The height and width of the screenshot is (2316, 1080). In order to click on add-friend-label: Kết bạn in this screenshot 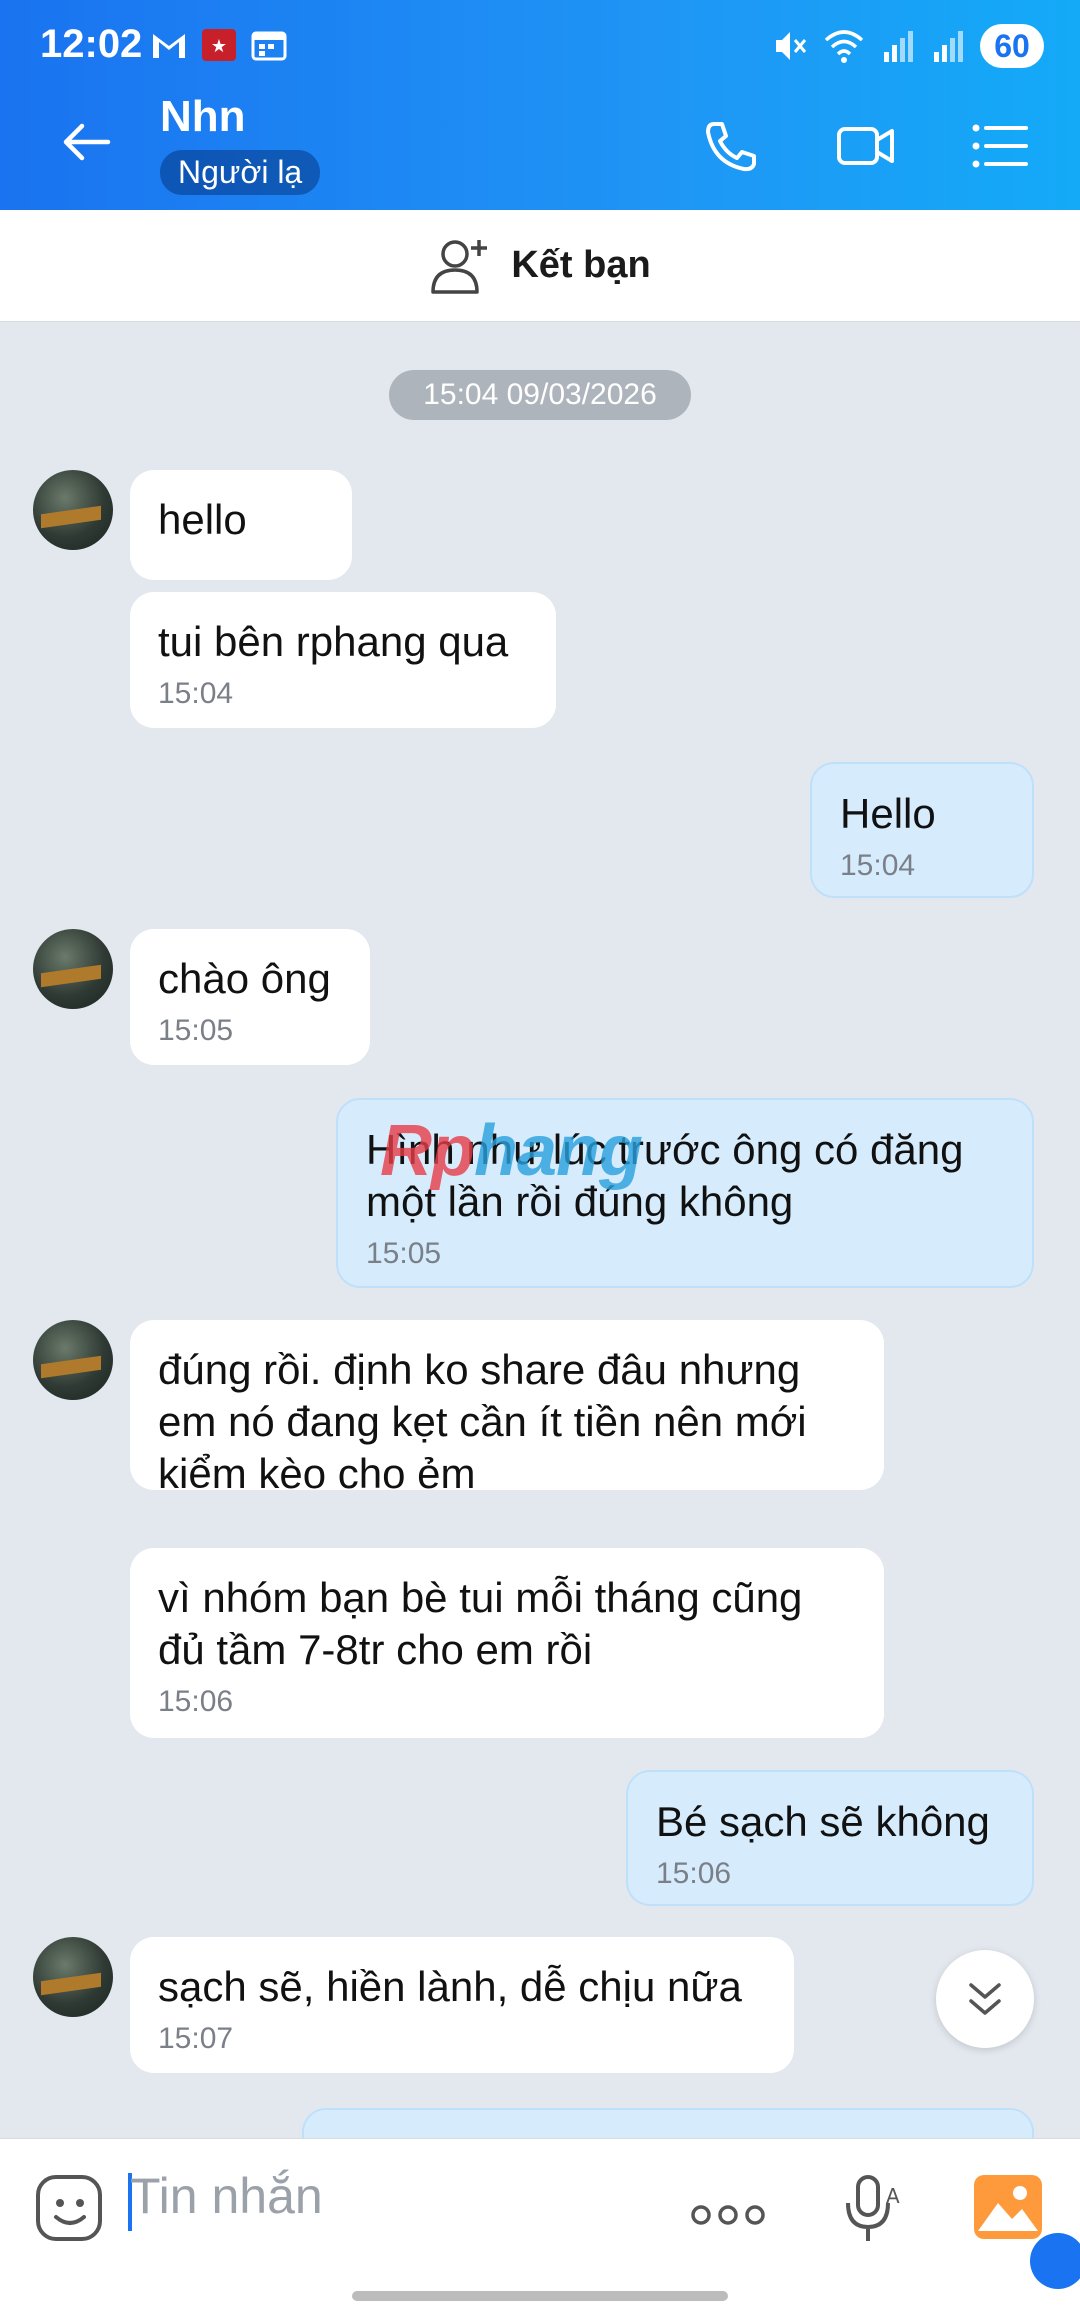, I will do `click(581, 265)`.